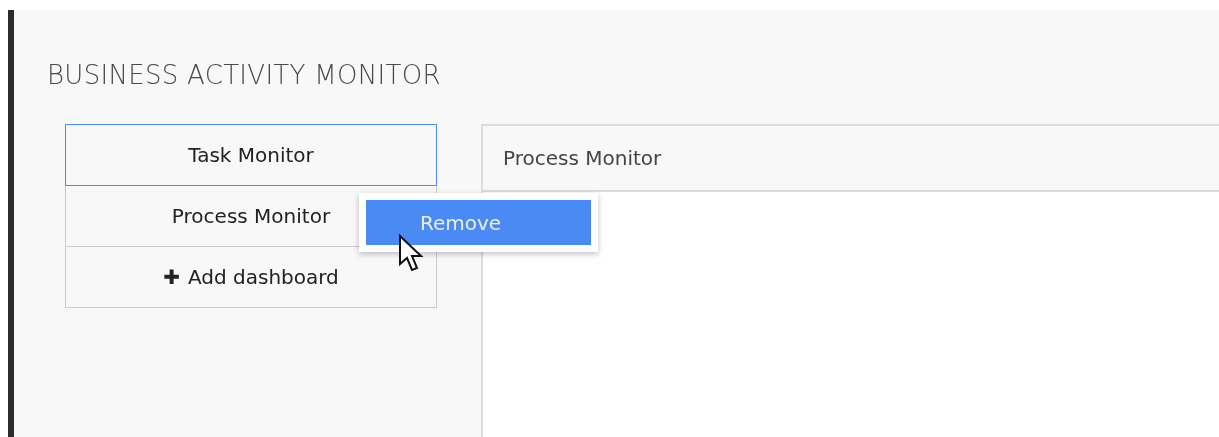  Describe the element at coordinates (251, 155) in the screenshot. I see `dashboard-tab: Task Monitor` at that location.